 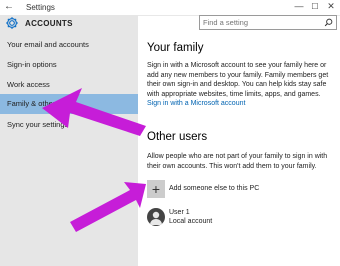 I want to click on sidebar-header: ACCOUNTS, so click(x=69, y=24).